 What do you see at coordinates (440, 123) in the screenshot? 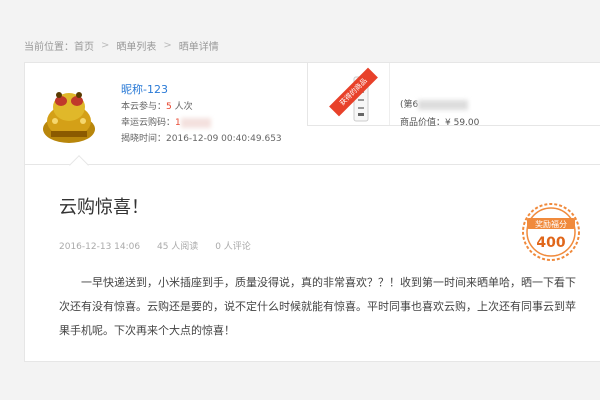
I see `product-price: 商品价值：¥ 59.00` at bounding box center [440, 123].